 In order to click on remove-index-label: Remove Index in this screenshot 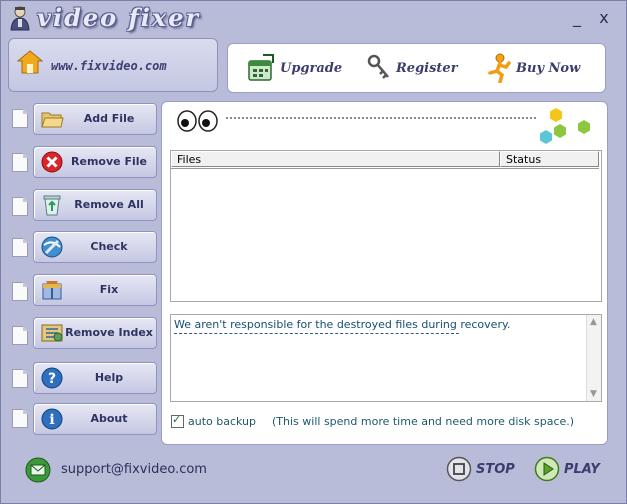, I will do `click(109, 332)`.